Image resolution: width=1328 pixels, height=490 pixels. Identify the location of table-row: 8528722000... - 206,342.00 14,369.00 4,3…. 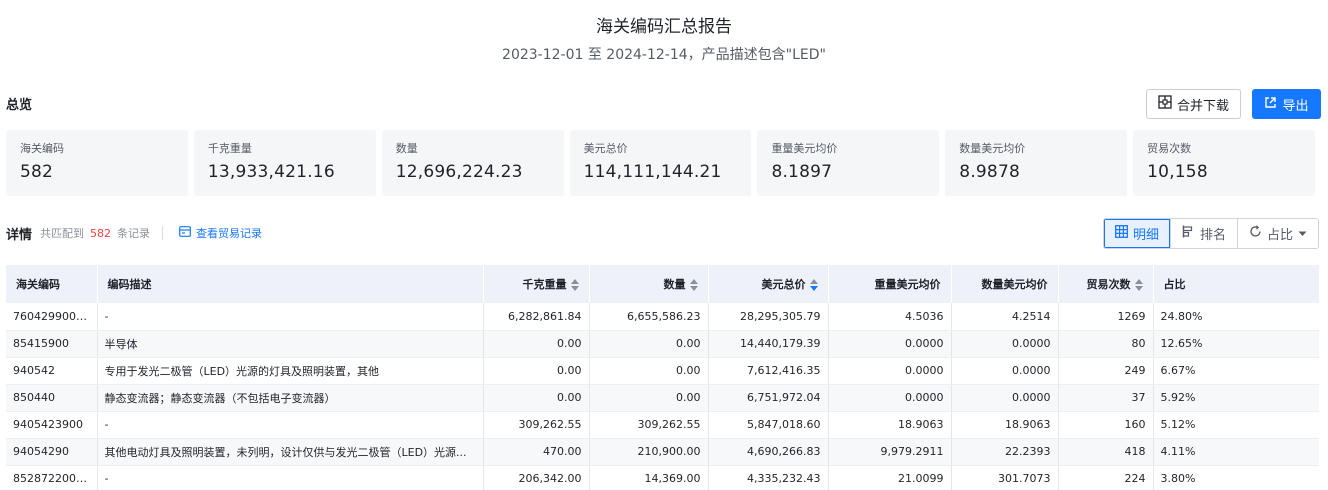
(662, 477).